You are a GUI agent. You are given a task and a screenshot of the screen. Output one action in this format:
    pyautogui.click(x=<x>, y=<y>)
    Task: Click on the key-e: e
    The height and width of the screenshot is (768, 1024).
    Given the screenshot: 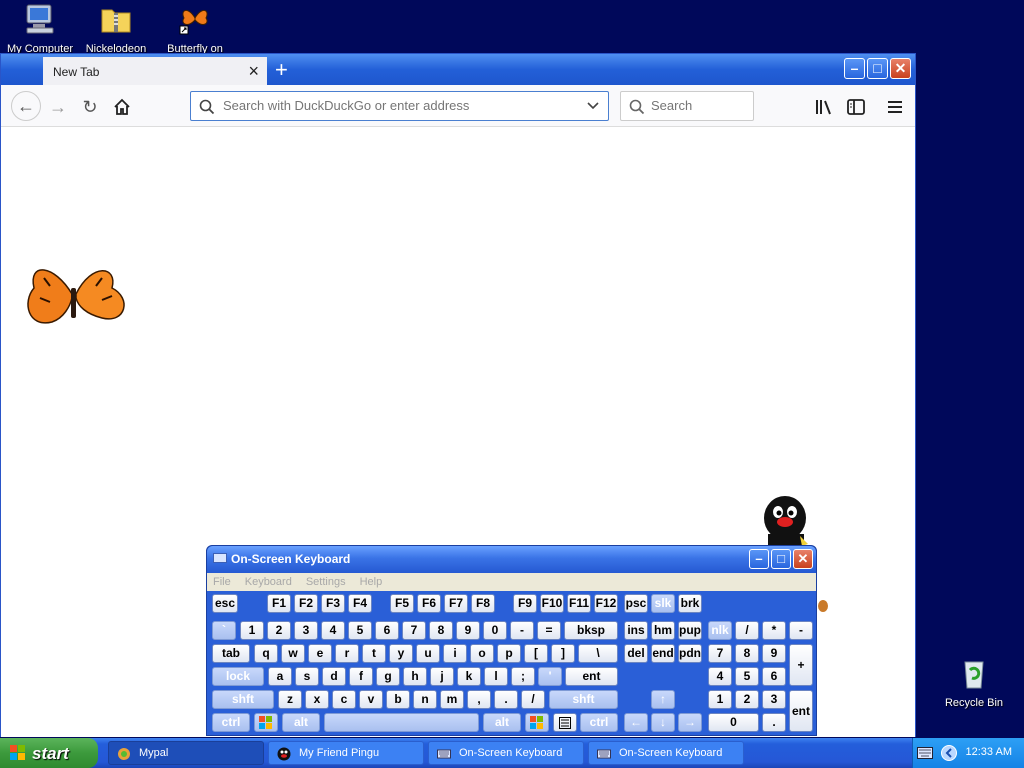 What is the action you would take?
    pyautogui.click(x=320, y=653)
    